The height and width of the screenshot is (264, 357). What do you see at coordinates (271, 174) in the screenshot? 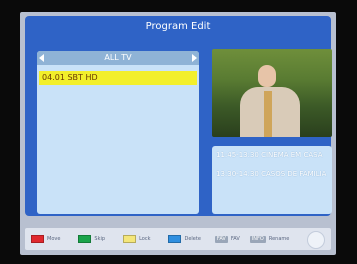
I see `next-program: 13:30-14:30 CASOS DE FAMILIA` at bounding box center [271, 174].